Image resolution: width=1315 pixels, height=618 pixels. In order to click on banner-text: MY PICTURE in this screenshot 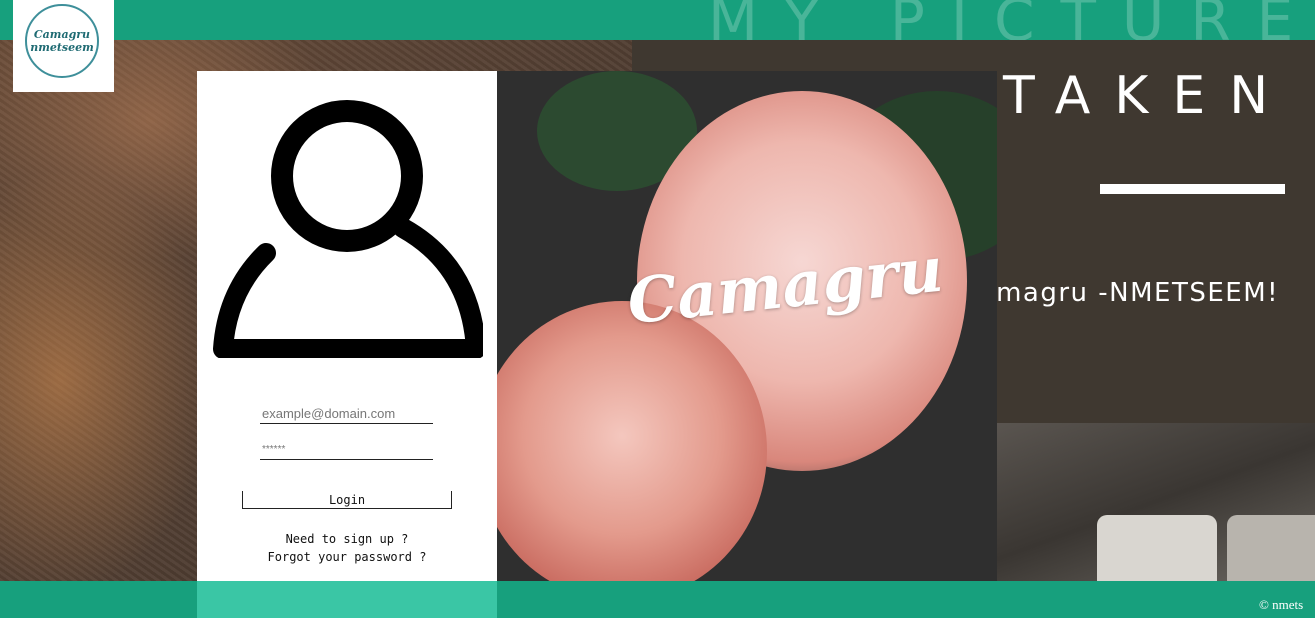, I will do `click(1011, 20)`.